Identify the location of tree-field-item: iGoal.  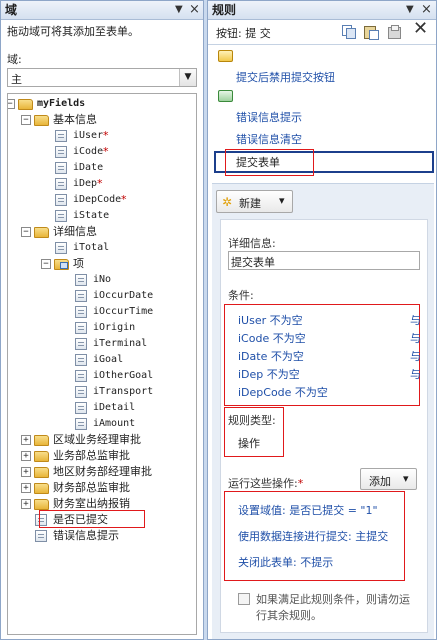
(102, 360).